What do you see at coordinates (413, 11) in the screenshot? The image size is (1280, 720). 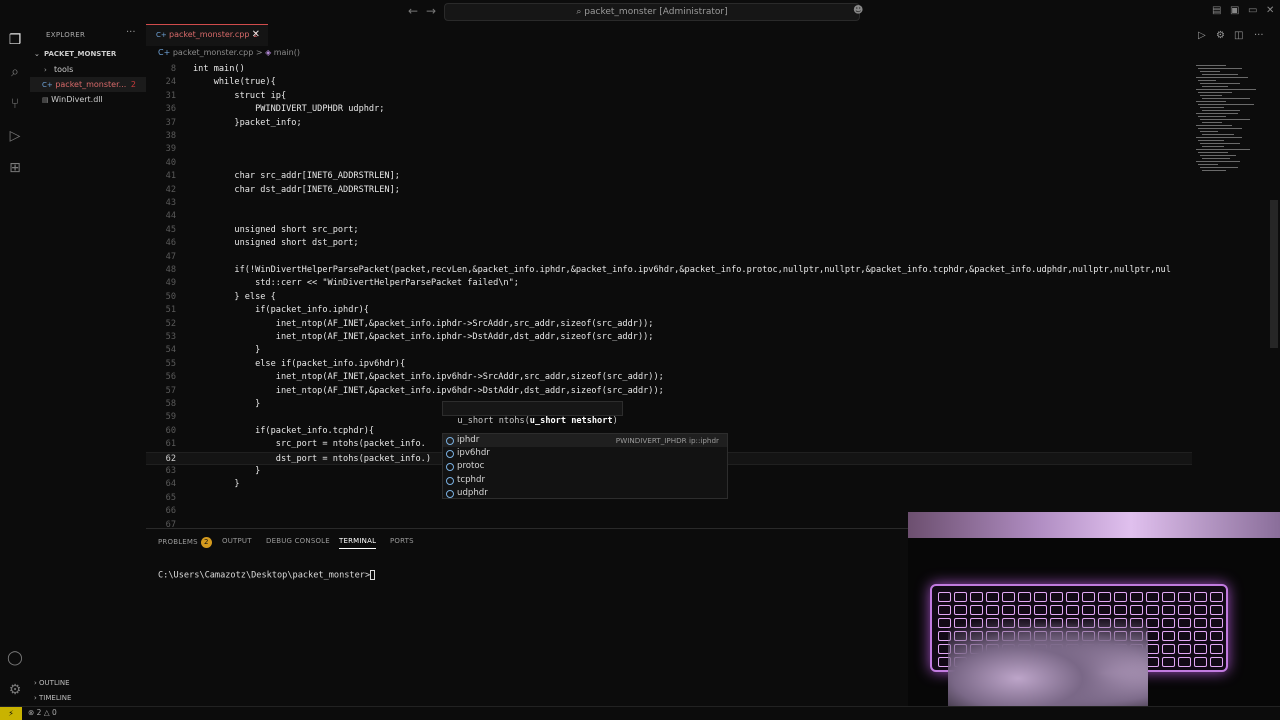 I see `arrow-left-icon: ←` at bounding box center [413, 11].